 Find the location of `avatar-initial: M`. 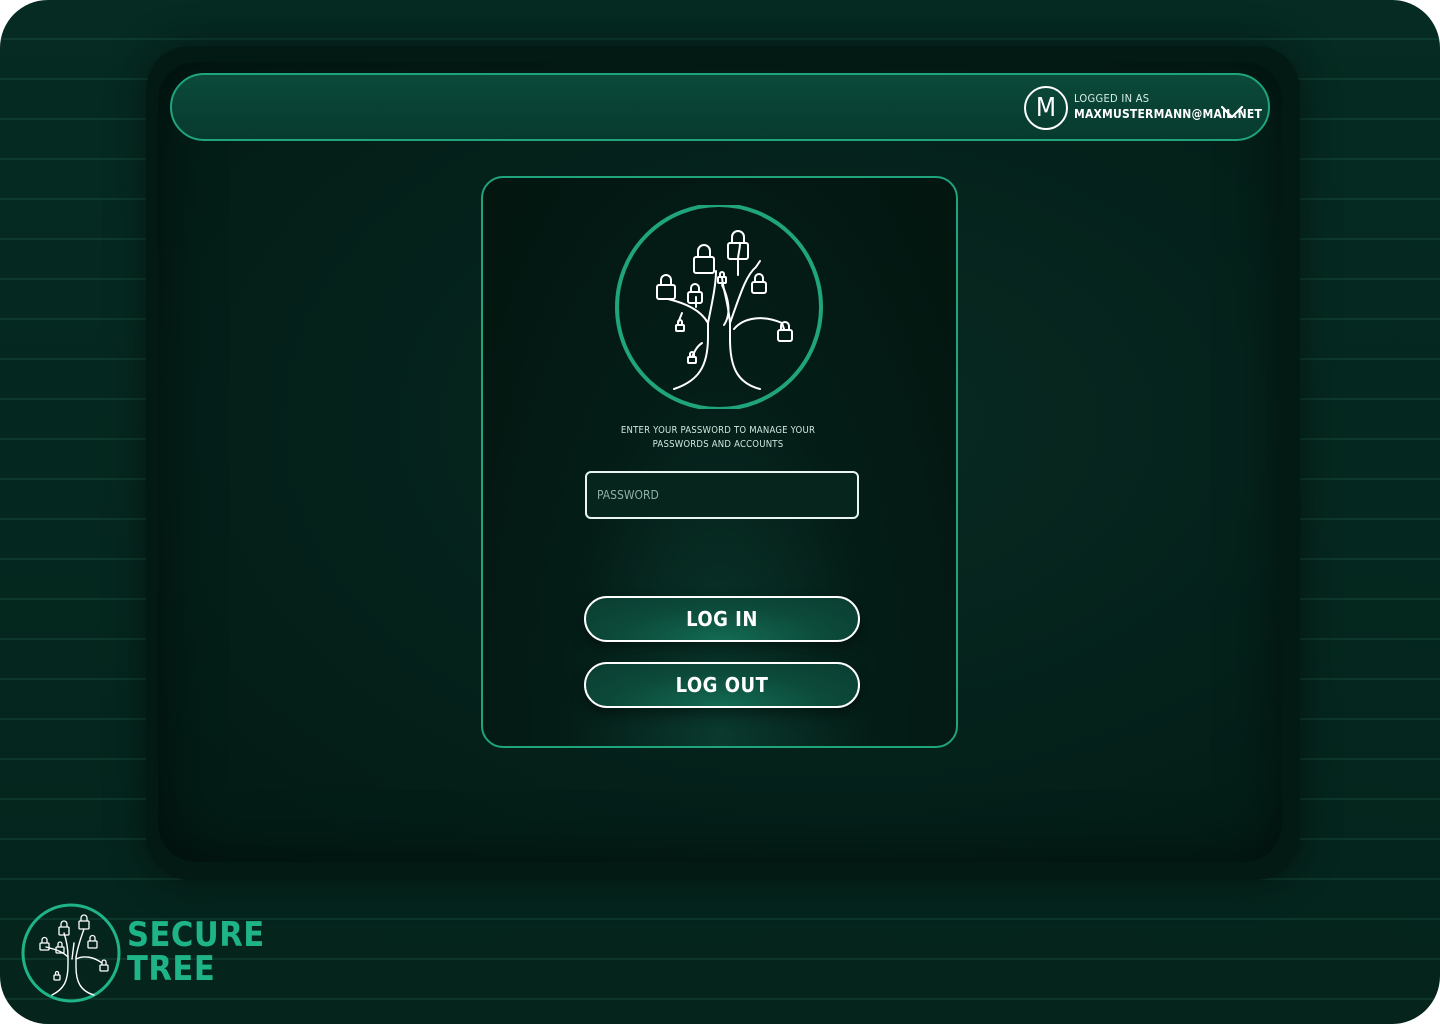

avatar-initial: M is located at coordinates (1046, 108).